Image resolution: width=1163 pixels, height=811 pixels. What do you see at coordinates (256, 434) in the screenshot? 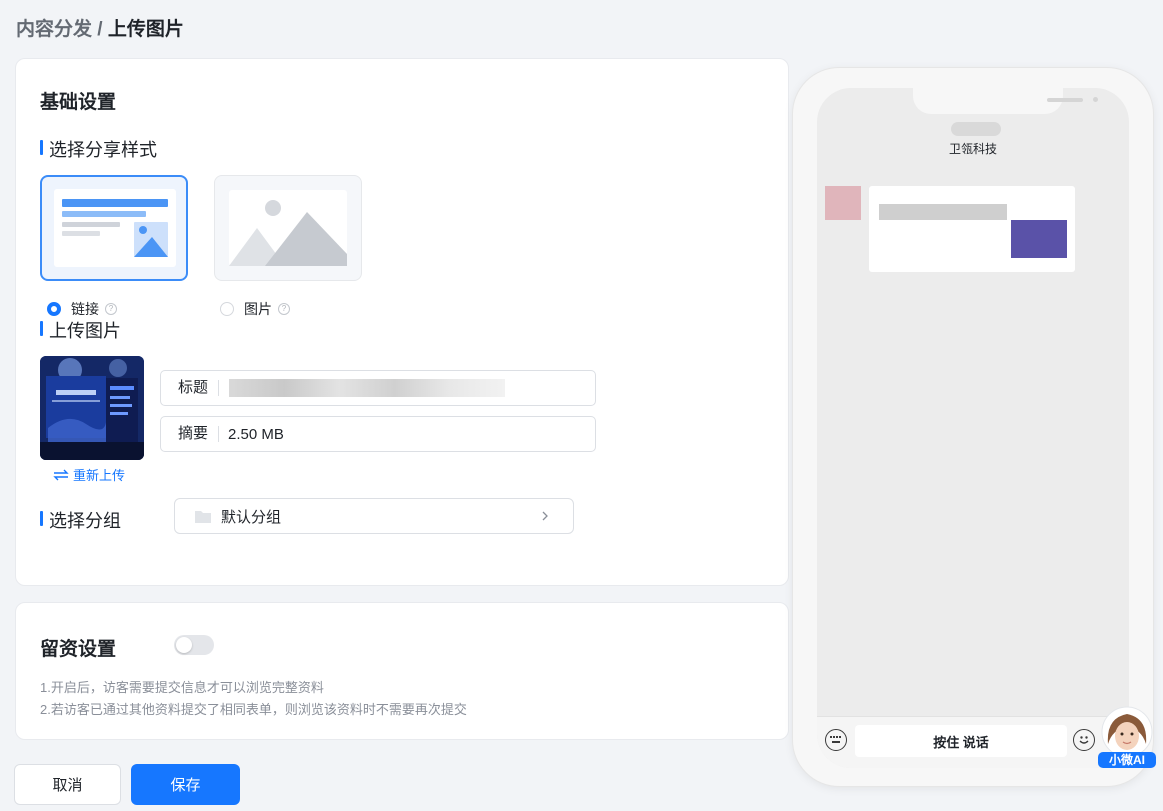
I see `summary-field-value: 2.50 MB` at bounding box center [256, 434].